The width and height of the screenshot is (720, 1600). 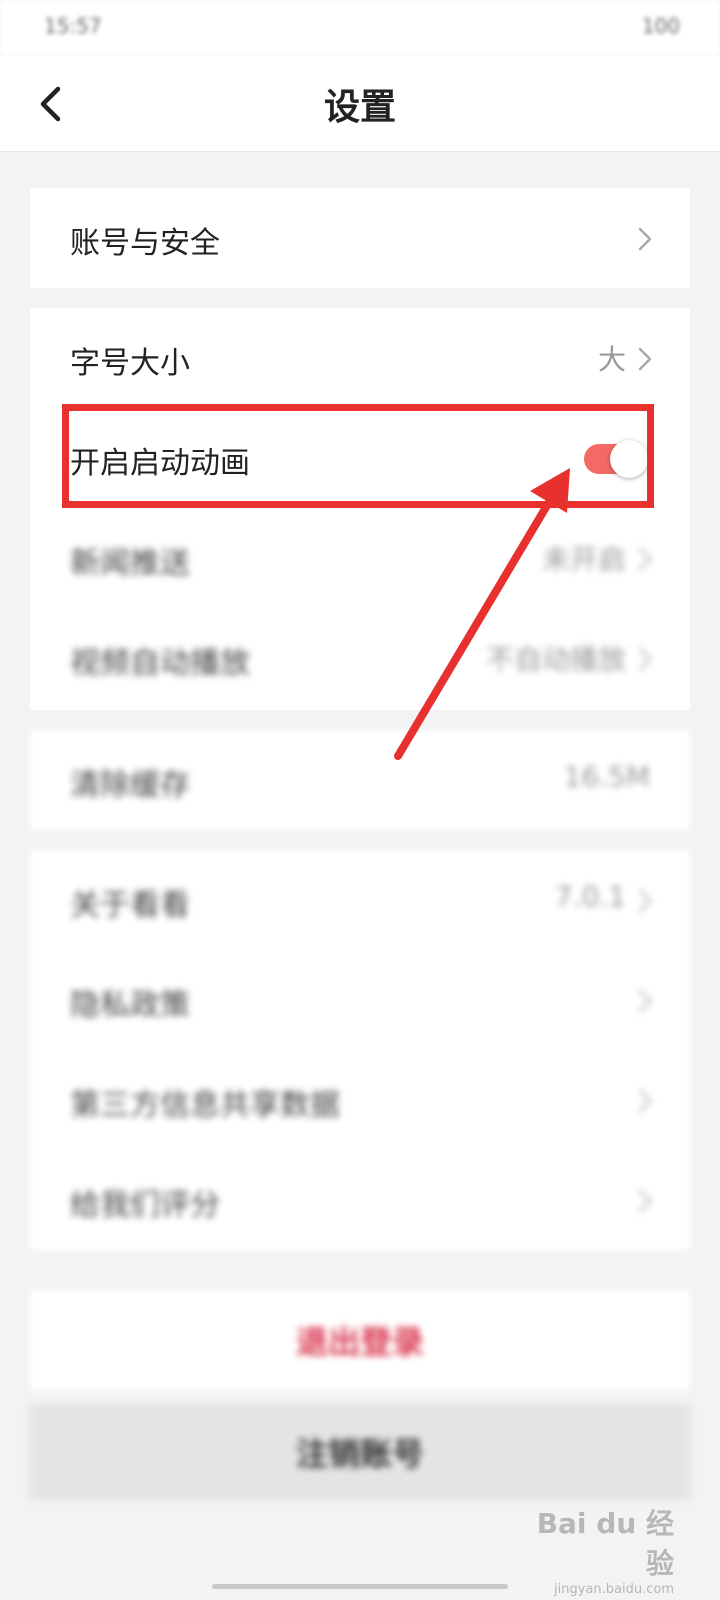 What do you see at coordinates (590, 896) in the screenshot?
I see `version-value: 7.0.1` at bounding box center [590, 896].